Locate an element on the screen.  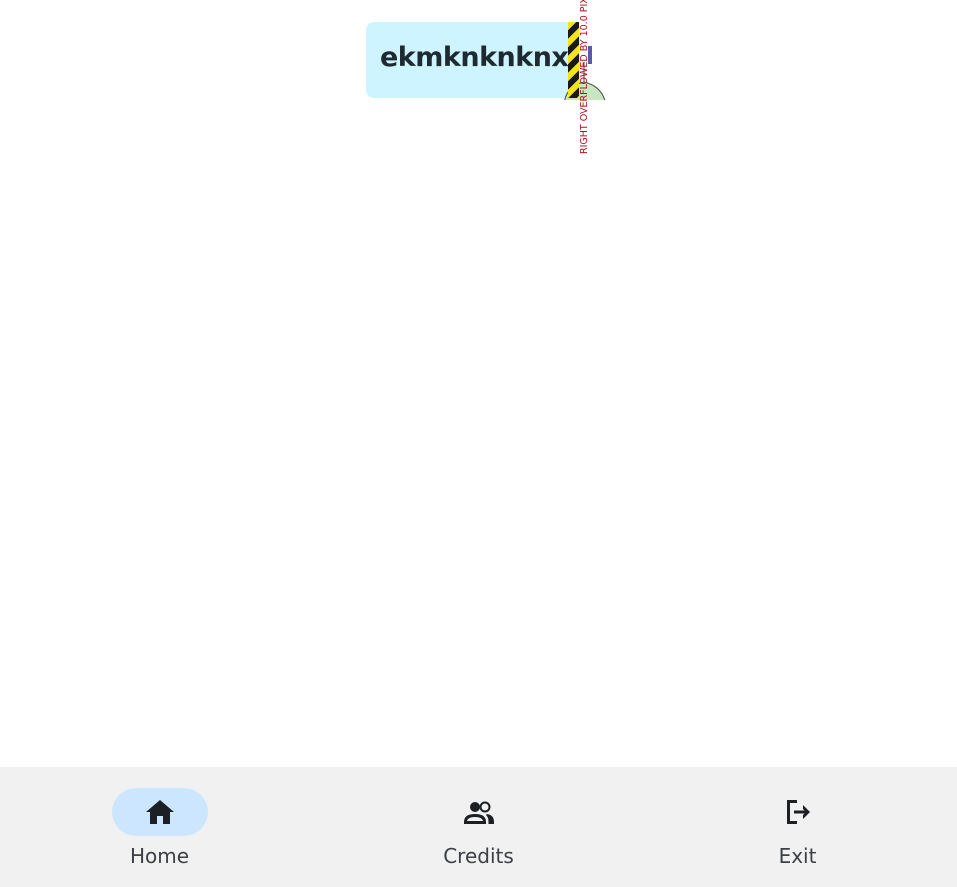
logout-icon is located at coordinates (798, 812).